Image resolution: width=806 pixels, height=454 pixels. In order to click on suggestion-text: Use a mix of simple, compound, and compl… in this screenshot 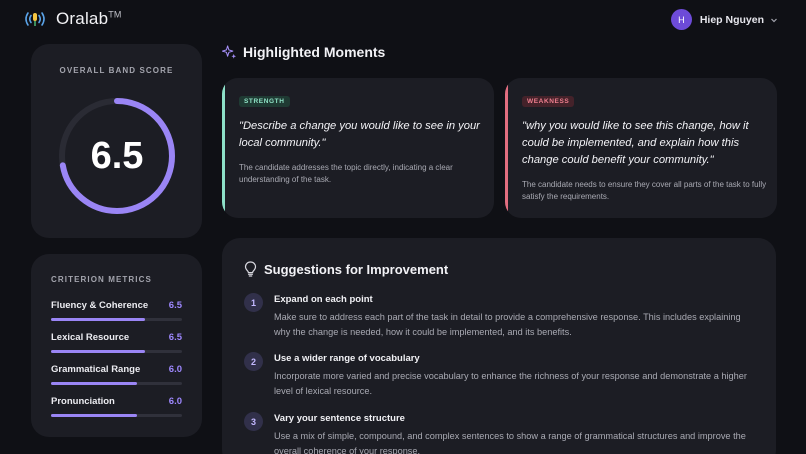, I will do `click(510, 442)`.